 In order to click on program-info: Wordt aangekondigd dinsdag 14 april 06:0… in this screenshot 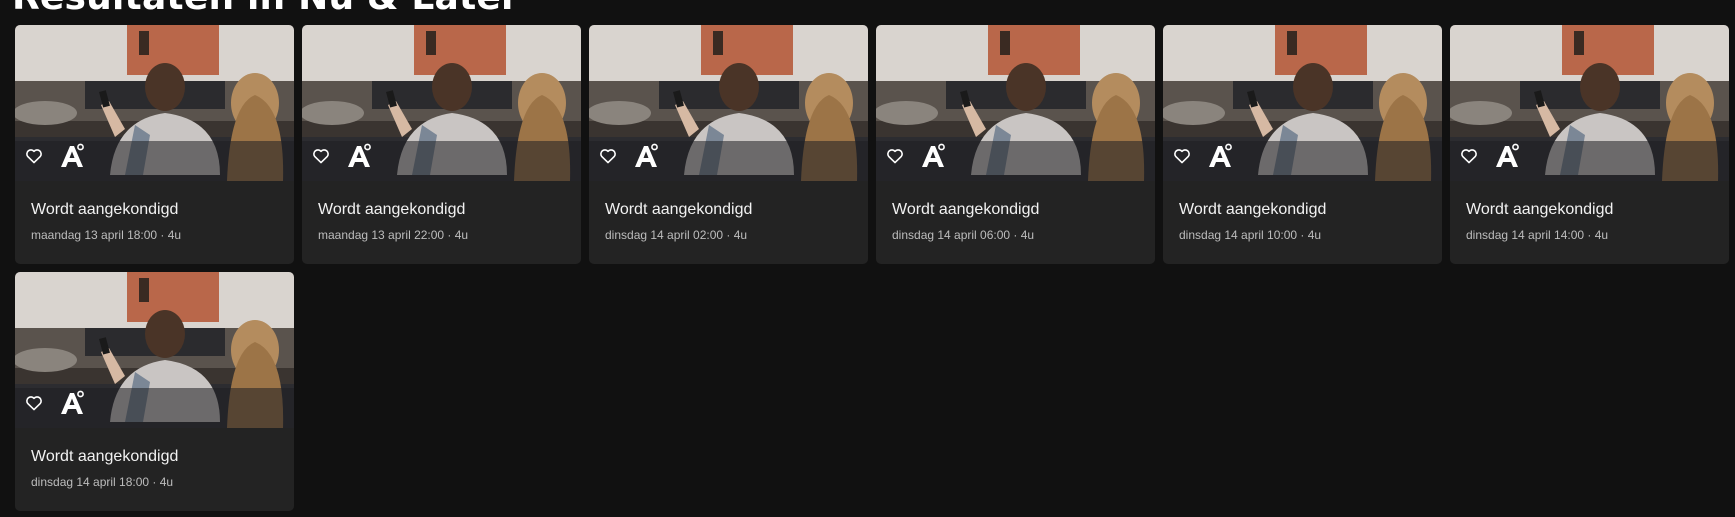, I will do `click(1015, 212)`.